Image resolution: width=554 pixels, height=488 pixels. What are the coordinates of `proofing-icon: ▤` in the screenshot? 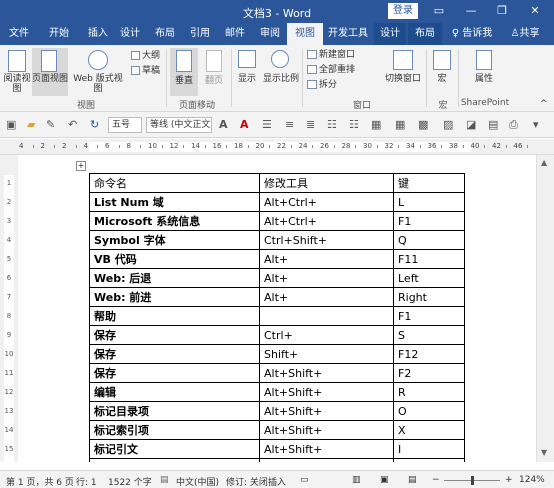 It's located at (164, 480).